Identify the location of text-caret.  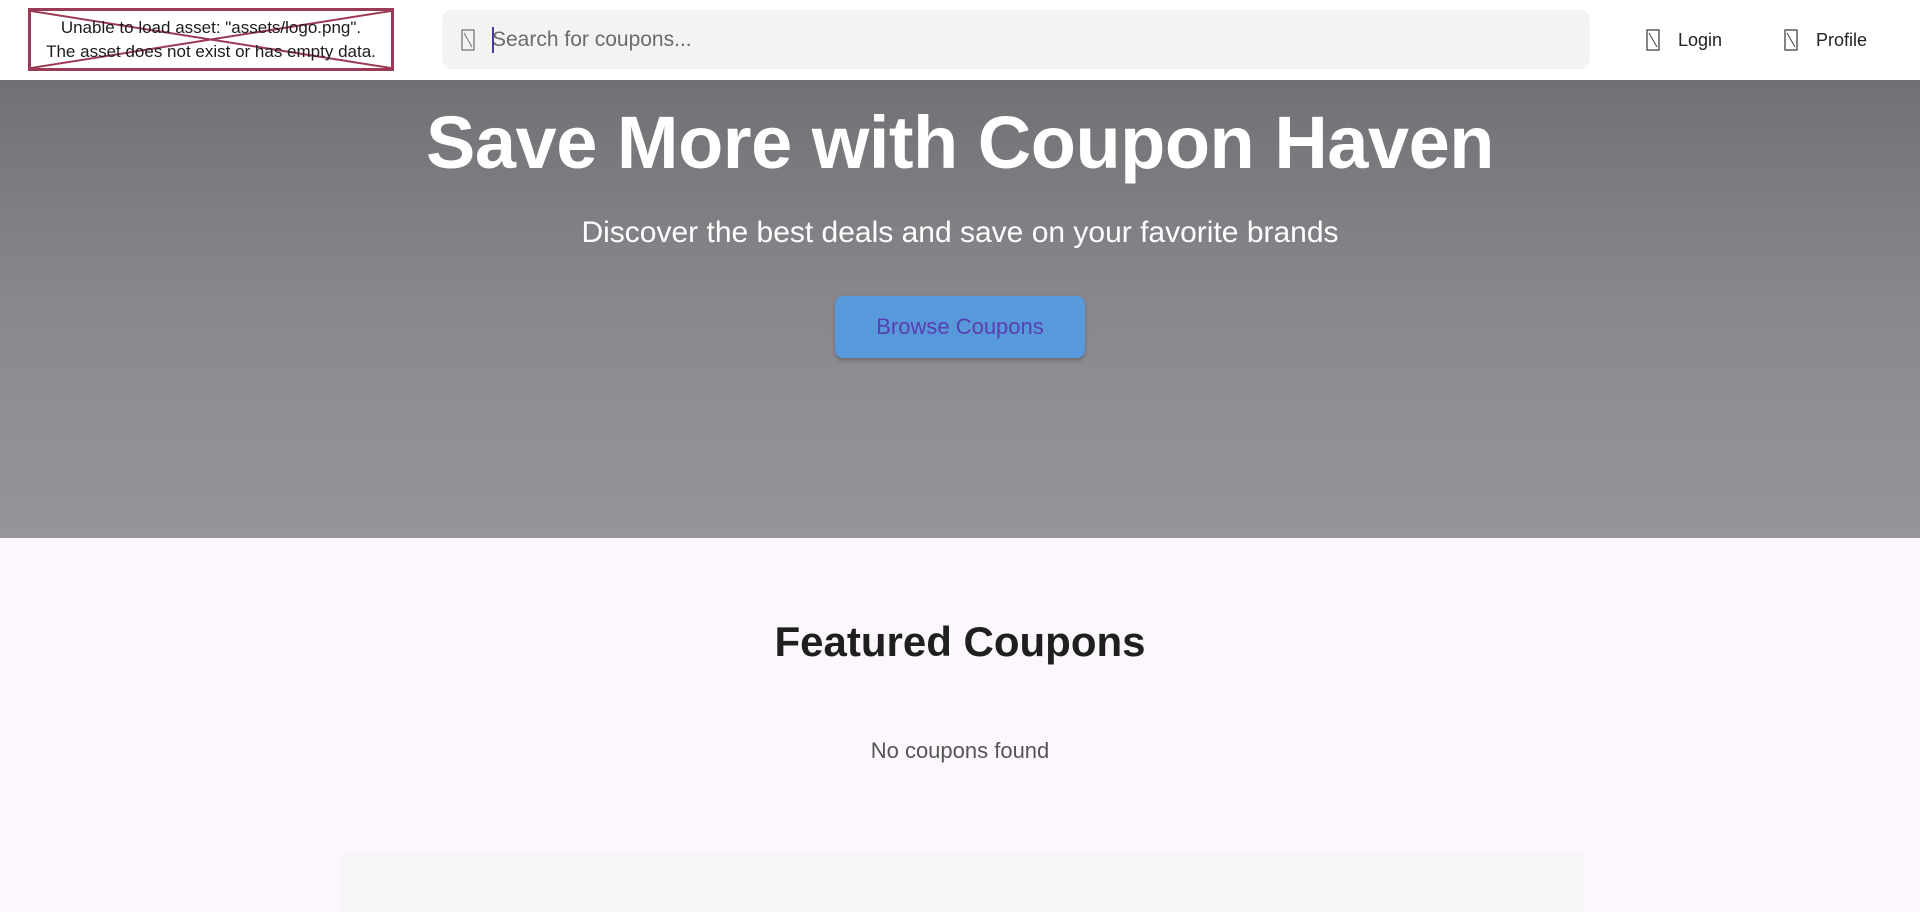
(493, 40).